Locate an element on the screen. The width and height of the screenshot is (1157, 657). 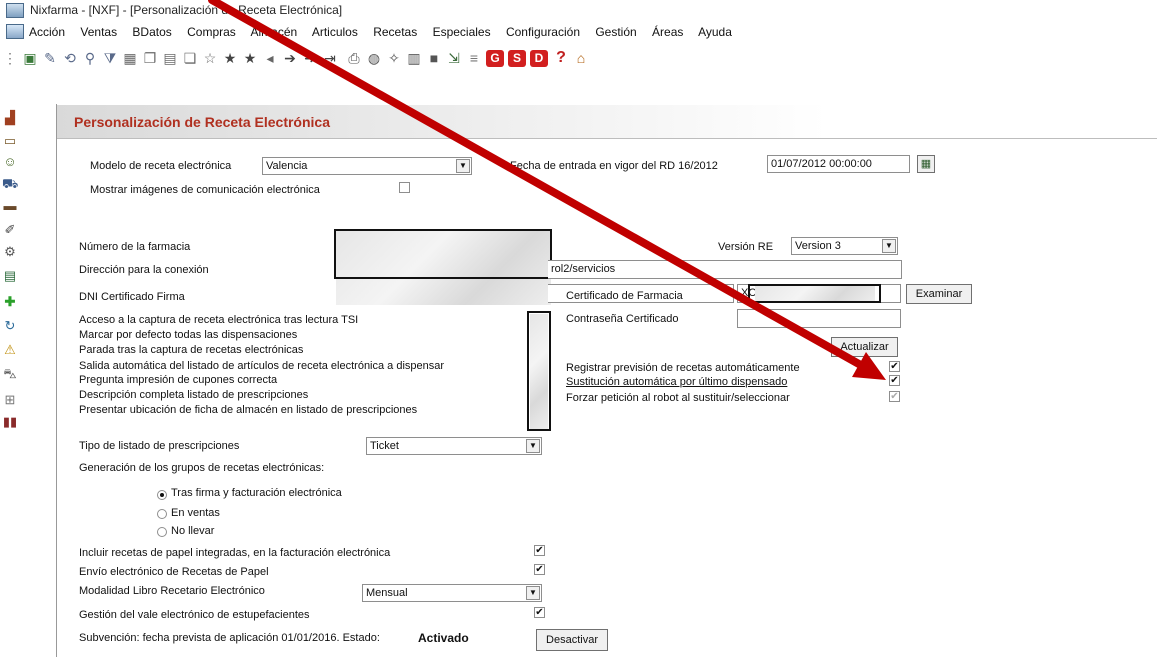
version-select: Version 3 ▼ is located at coordinates (844, 246).